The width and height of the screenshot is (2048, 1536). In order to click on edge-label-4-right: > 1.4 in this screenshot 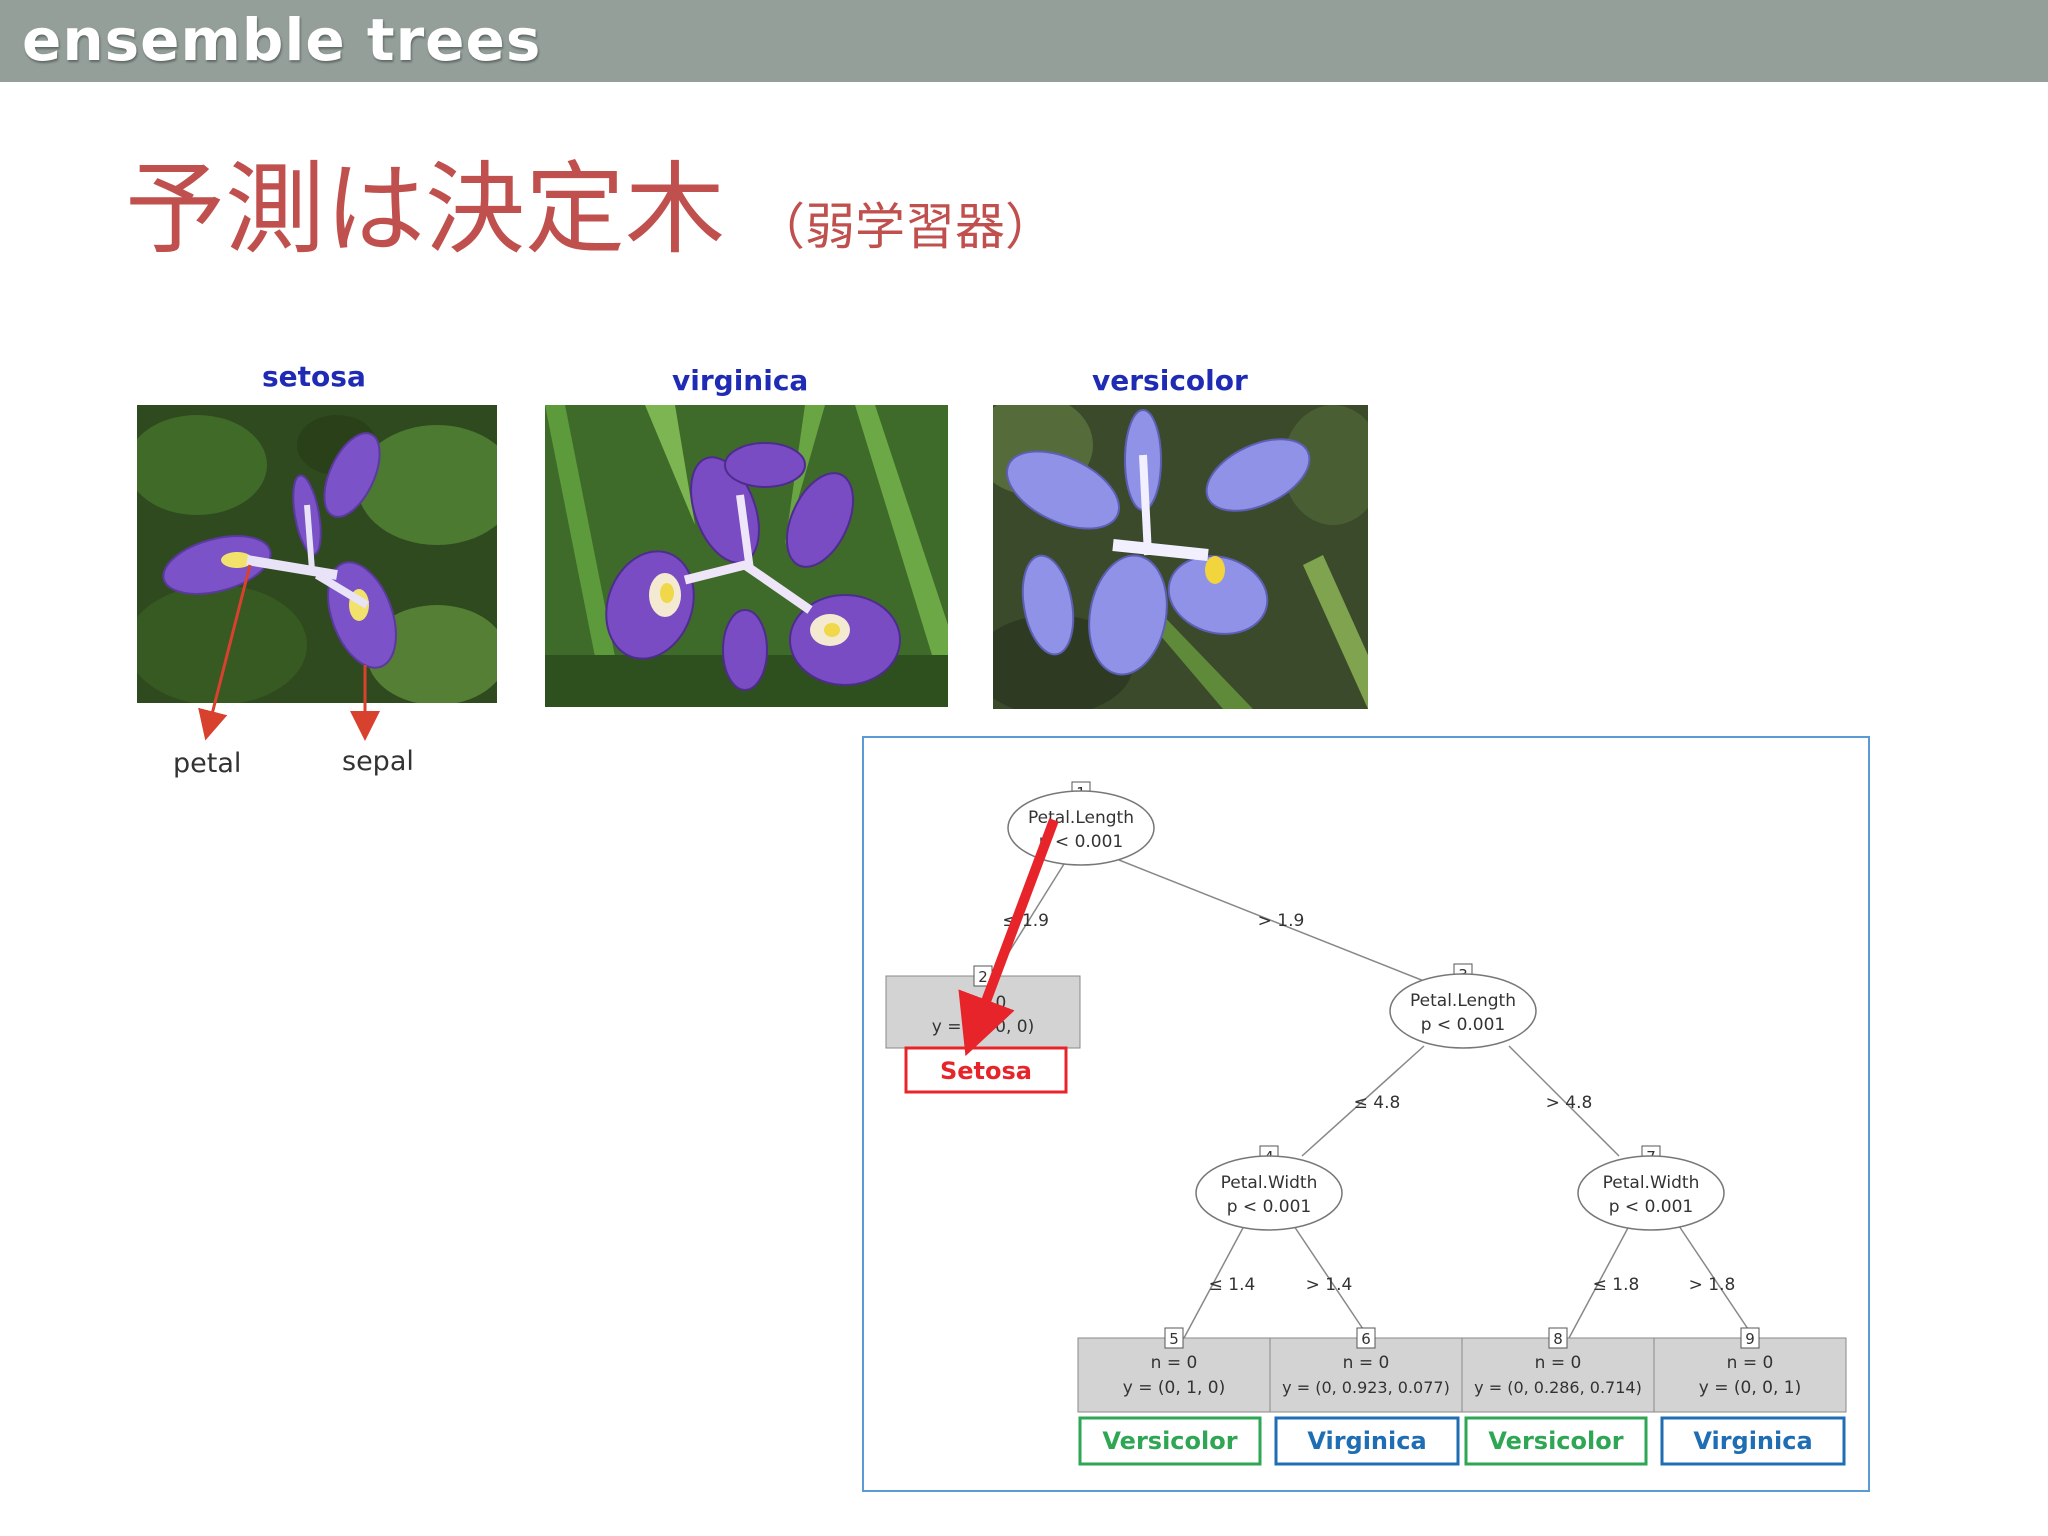, I will do `click(1329, 1285)`.